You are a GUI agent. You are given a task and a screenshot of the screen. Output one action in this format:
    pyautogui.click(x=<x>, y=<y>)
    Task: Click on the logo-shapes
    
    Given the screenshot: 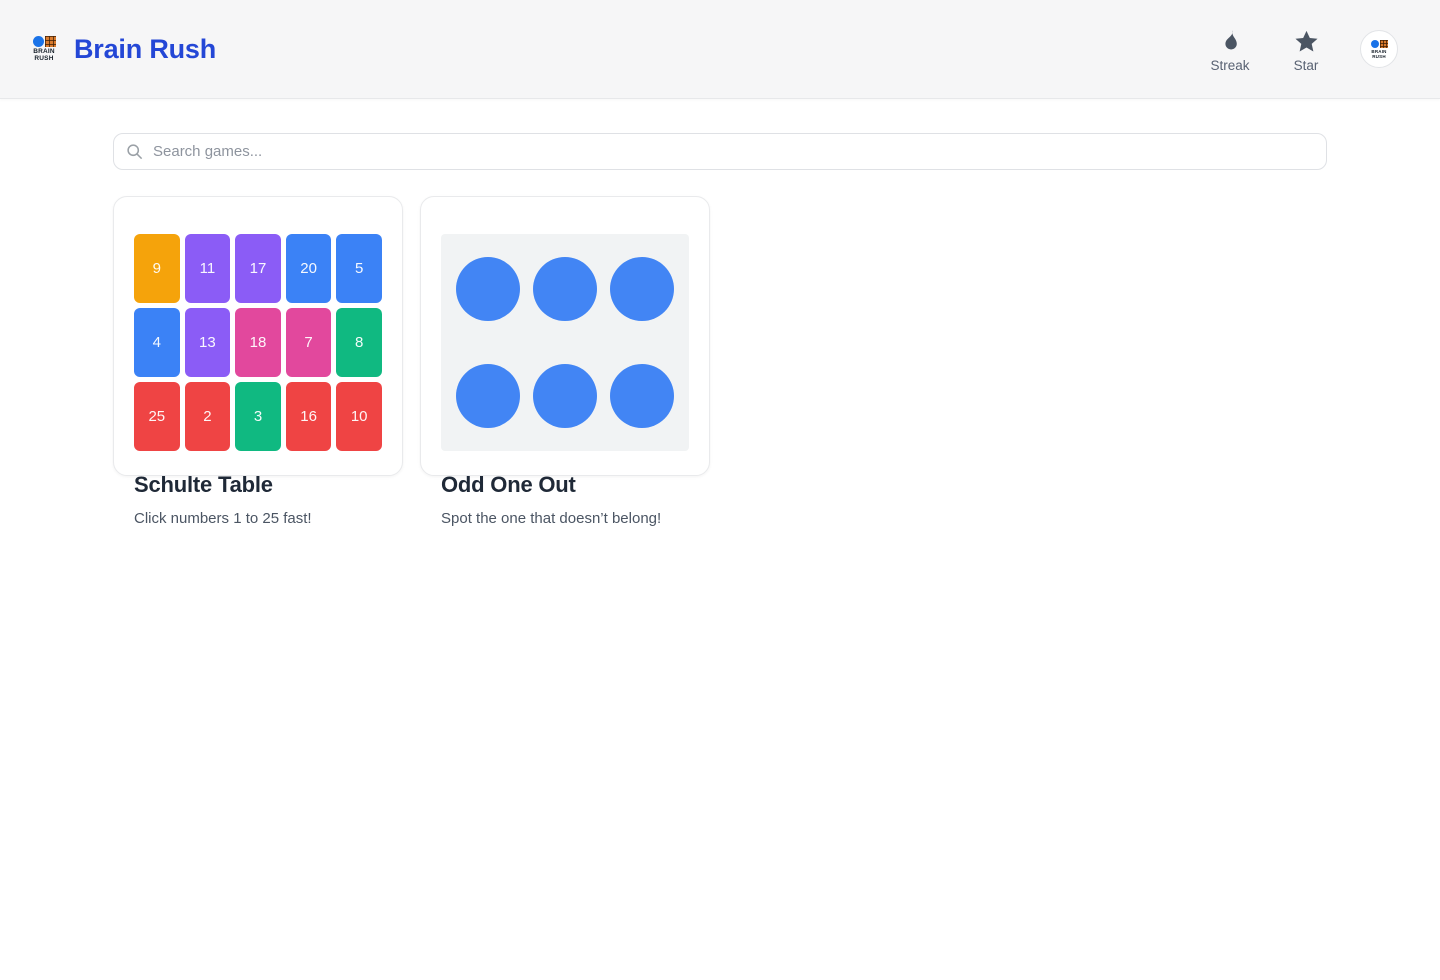 What is the action you would take?
    pyautogui.click(x=44, y=41)
    